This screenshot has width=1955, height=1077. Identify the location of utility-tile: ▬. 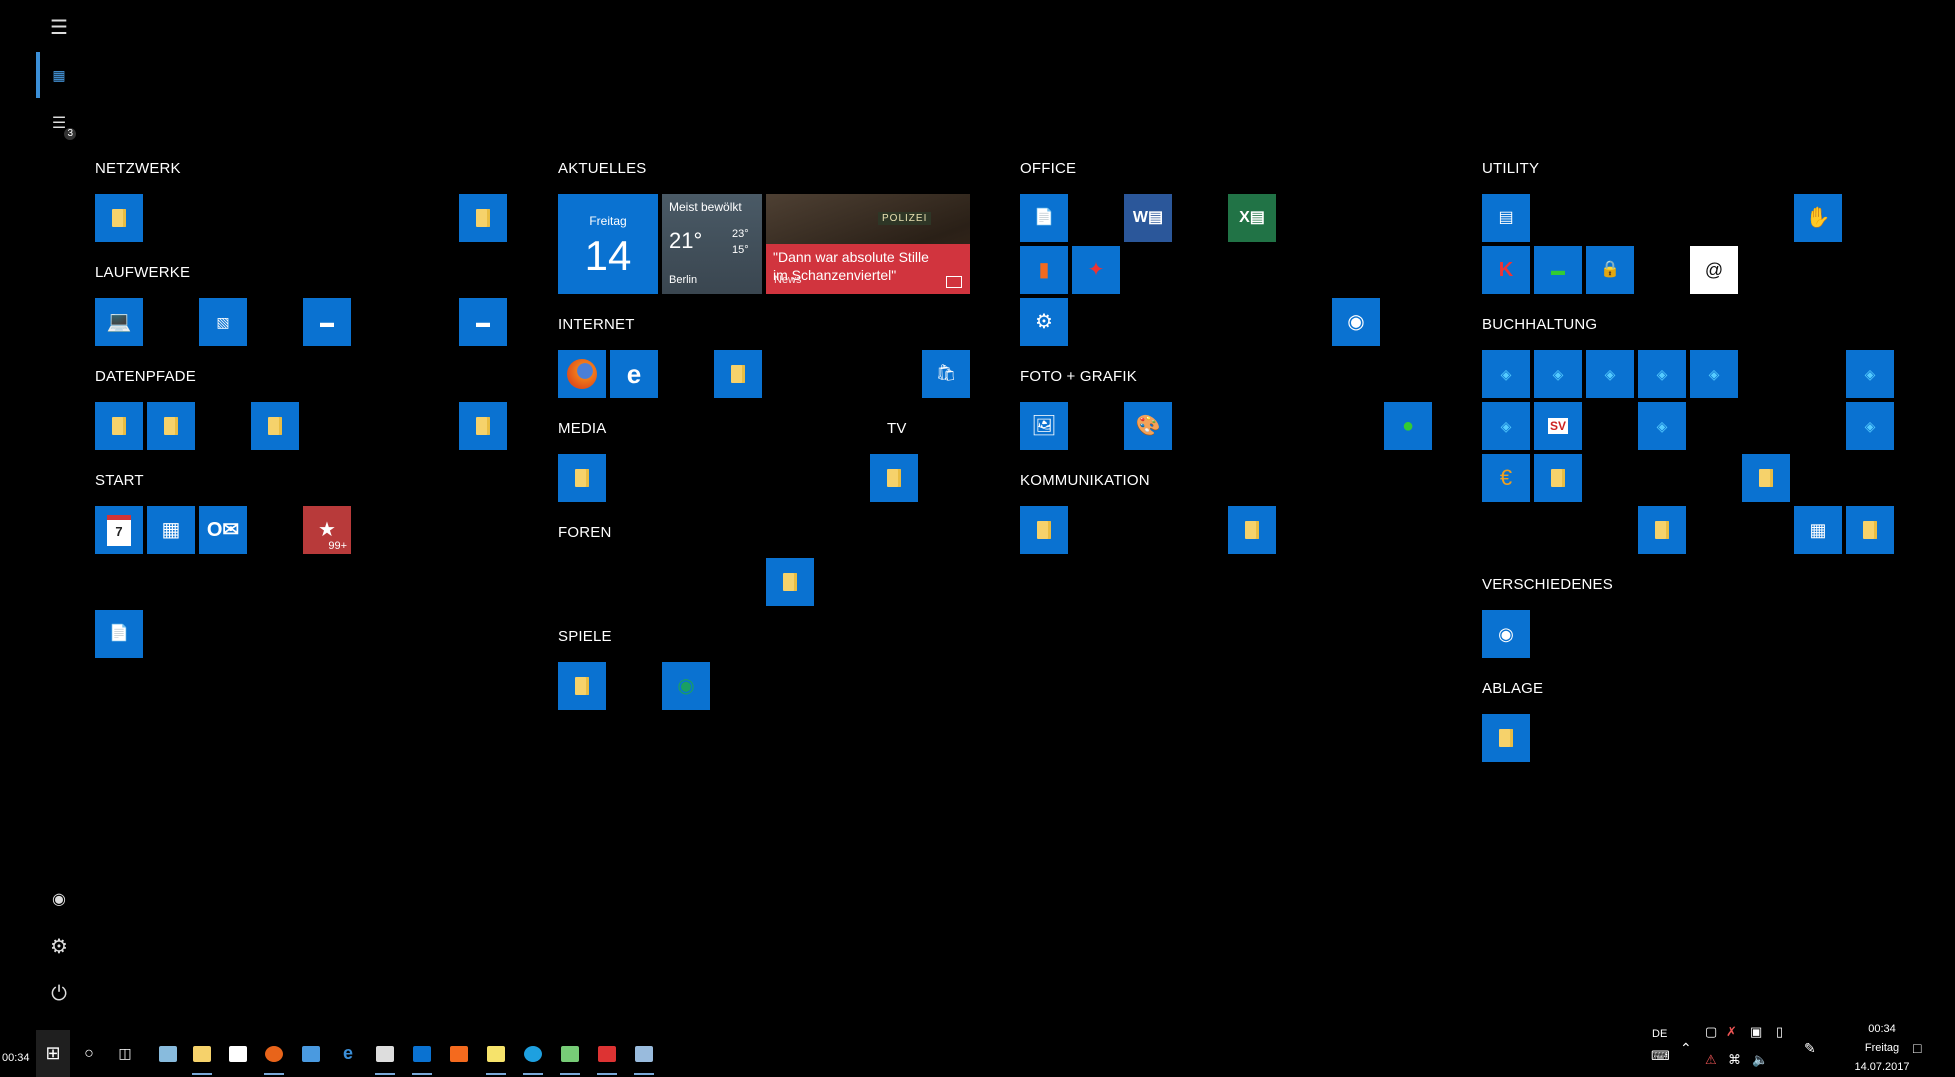
(1558, 270).